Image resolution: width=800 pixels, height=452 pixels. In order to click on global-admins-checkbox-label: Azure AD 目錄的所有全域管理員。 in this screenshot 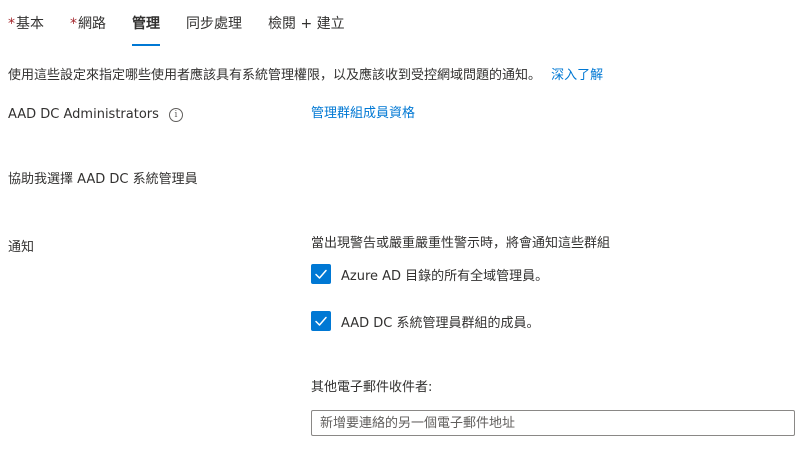, I will do `click(445, 276)`.